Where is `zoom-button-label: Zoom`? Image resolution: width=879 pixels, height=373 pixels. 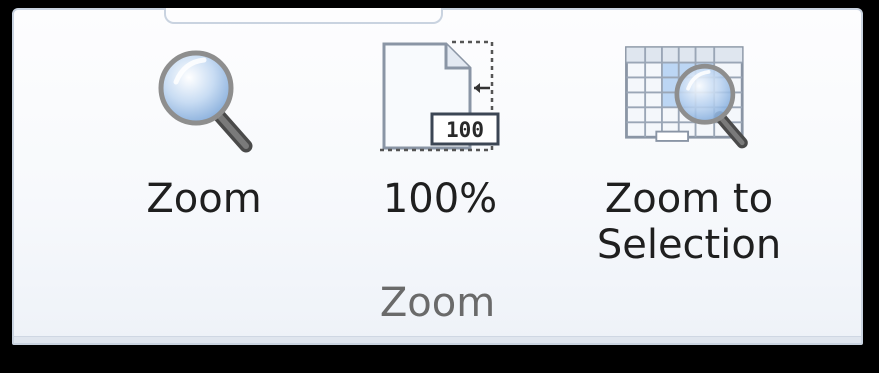
zoom-button-label: Zoom is located at coordinates (204, 199).